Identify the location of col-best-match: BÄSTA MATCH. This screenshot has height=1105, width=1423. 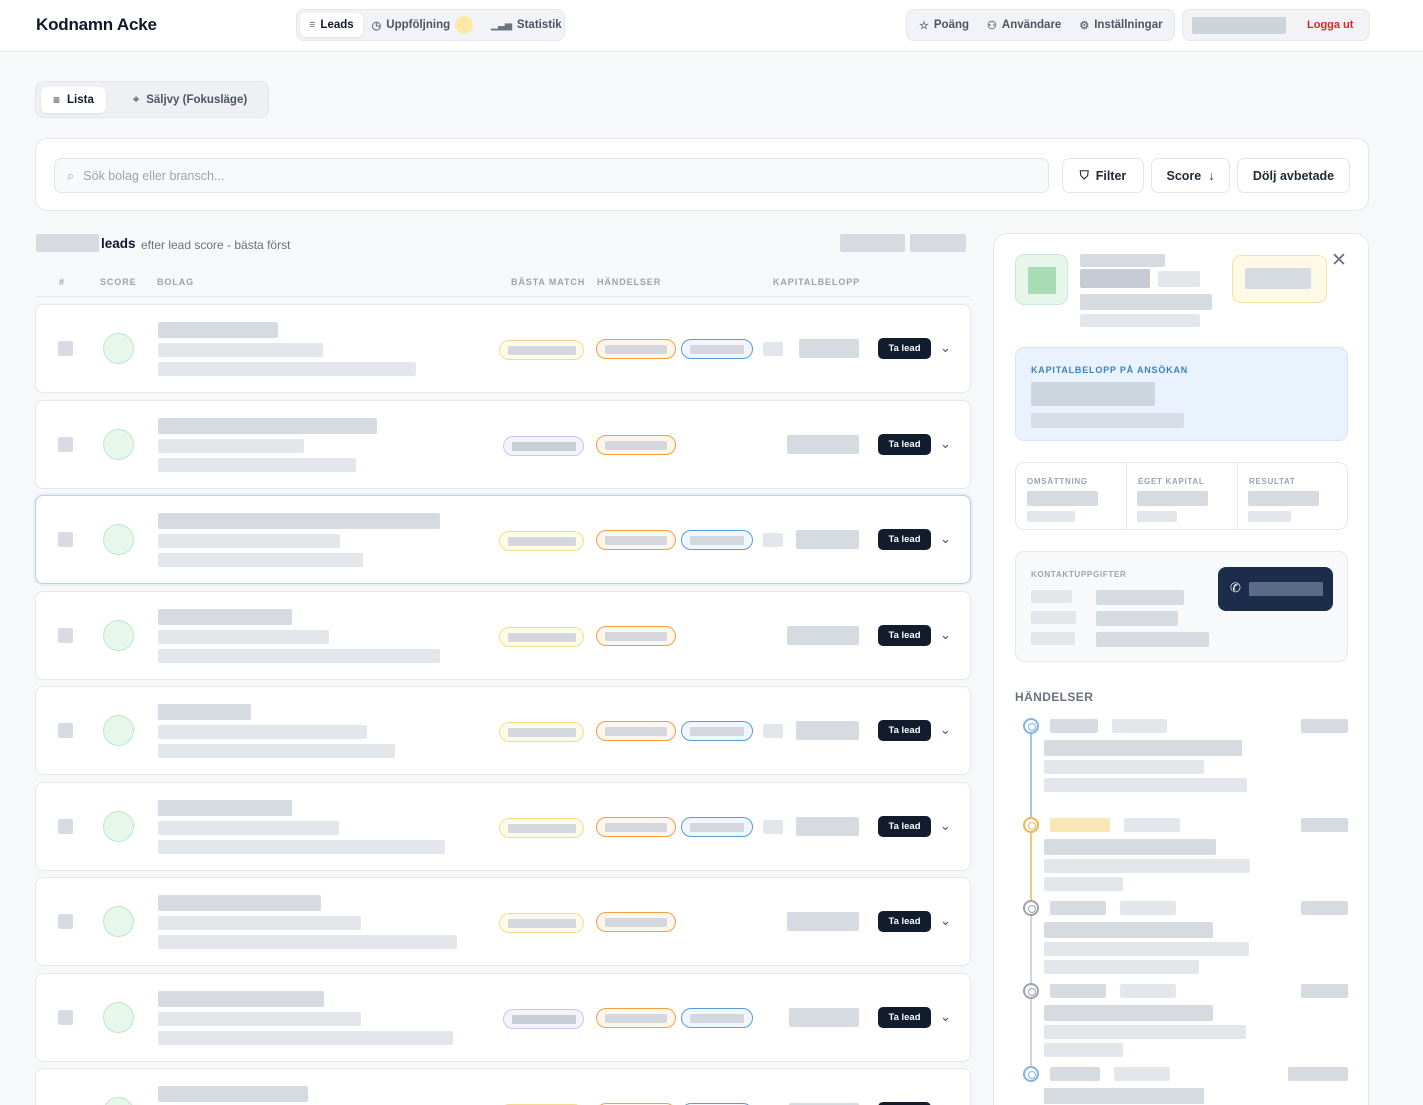
(548, 282).